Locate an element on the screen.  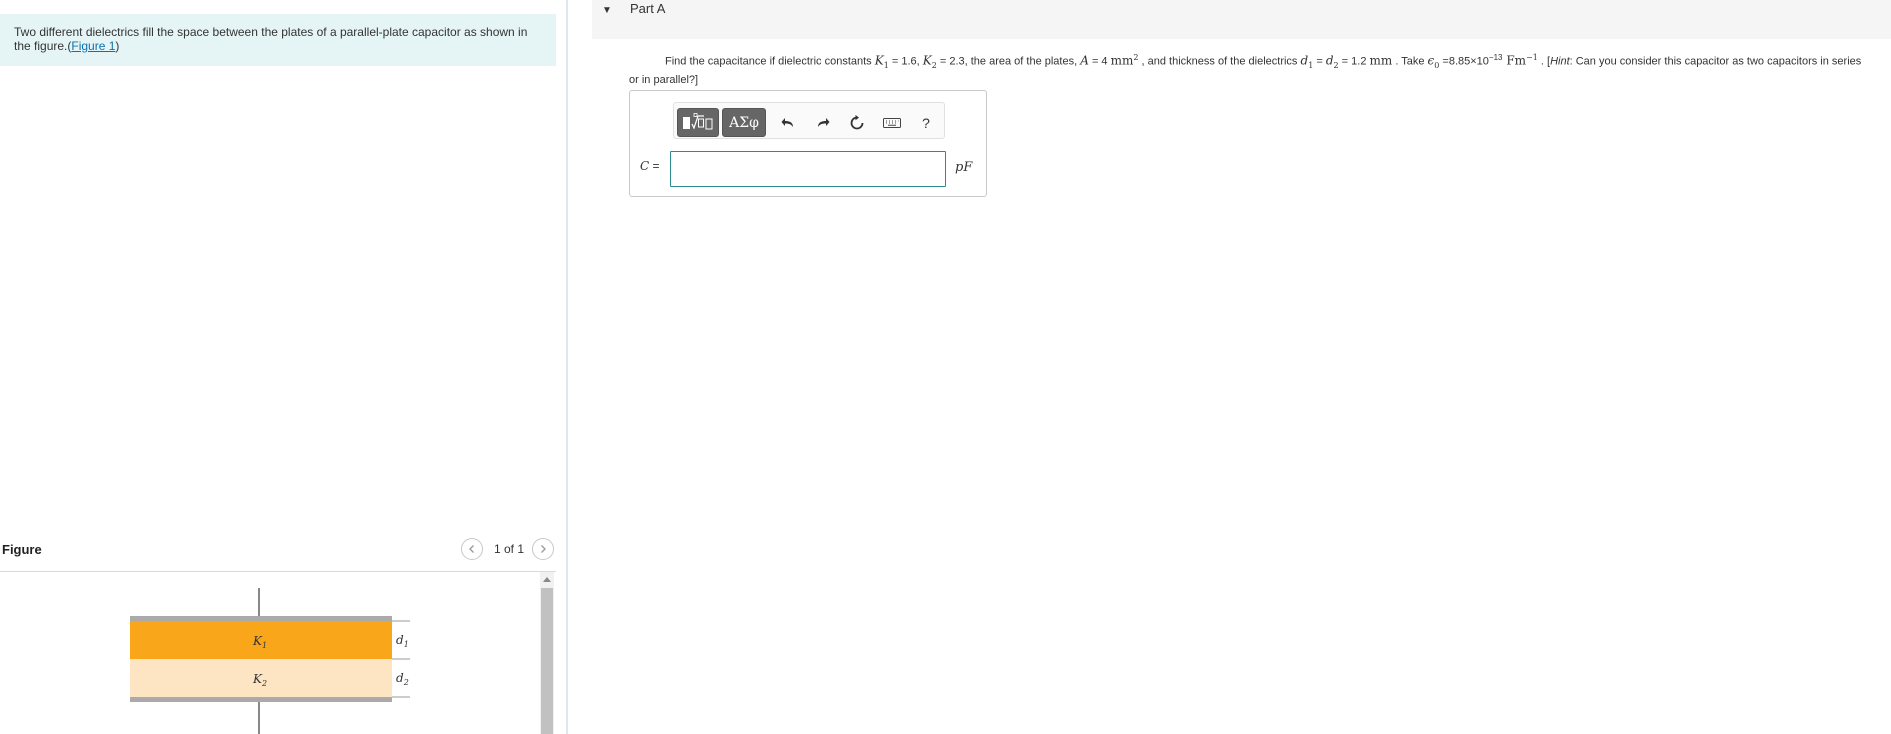
math-toolbar: ΑΣφ ? is located at coordinates (809, 120).